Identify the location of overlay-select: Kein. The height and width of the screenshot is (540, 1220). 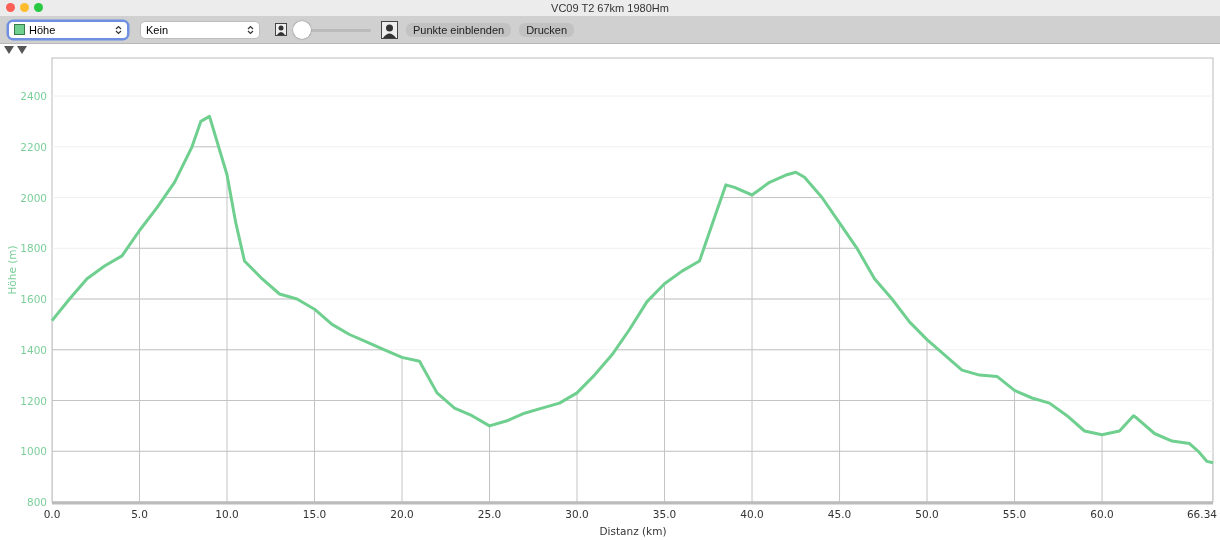
(200, 29).